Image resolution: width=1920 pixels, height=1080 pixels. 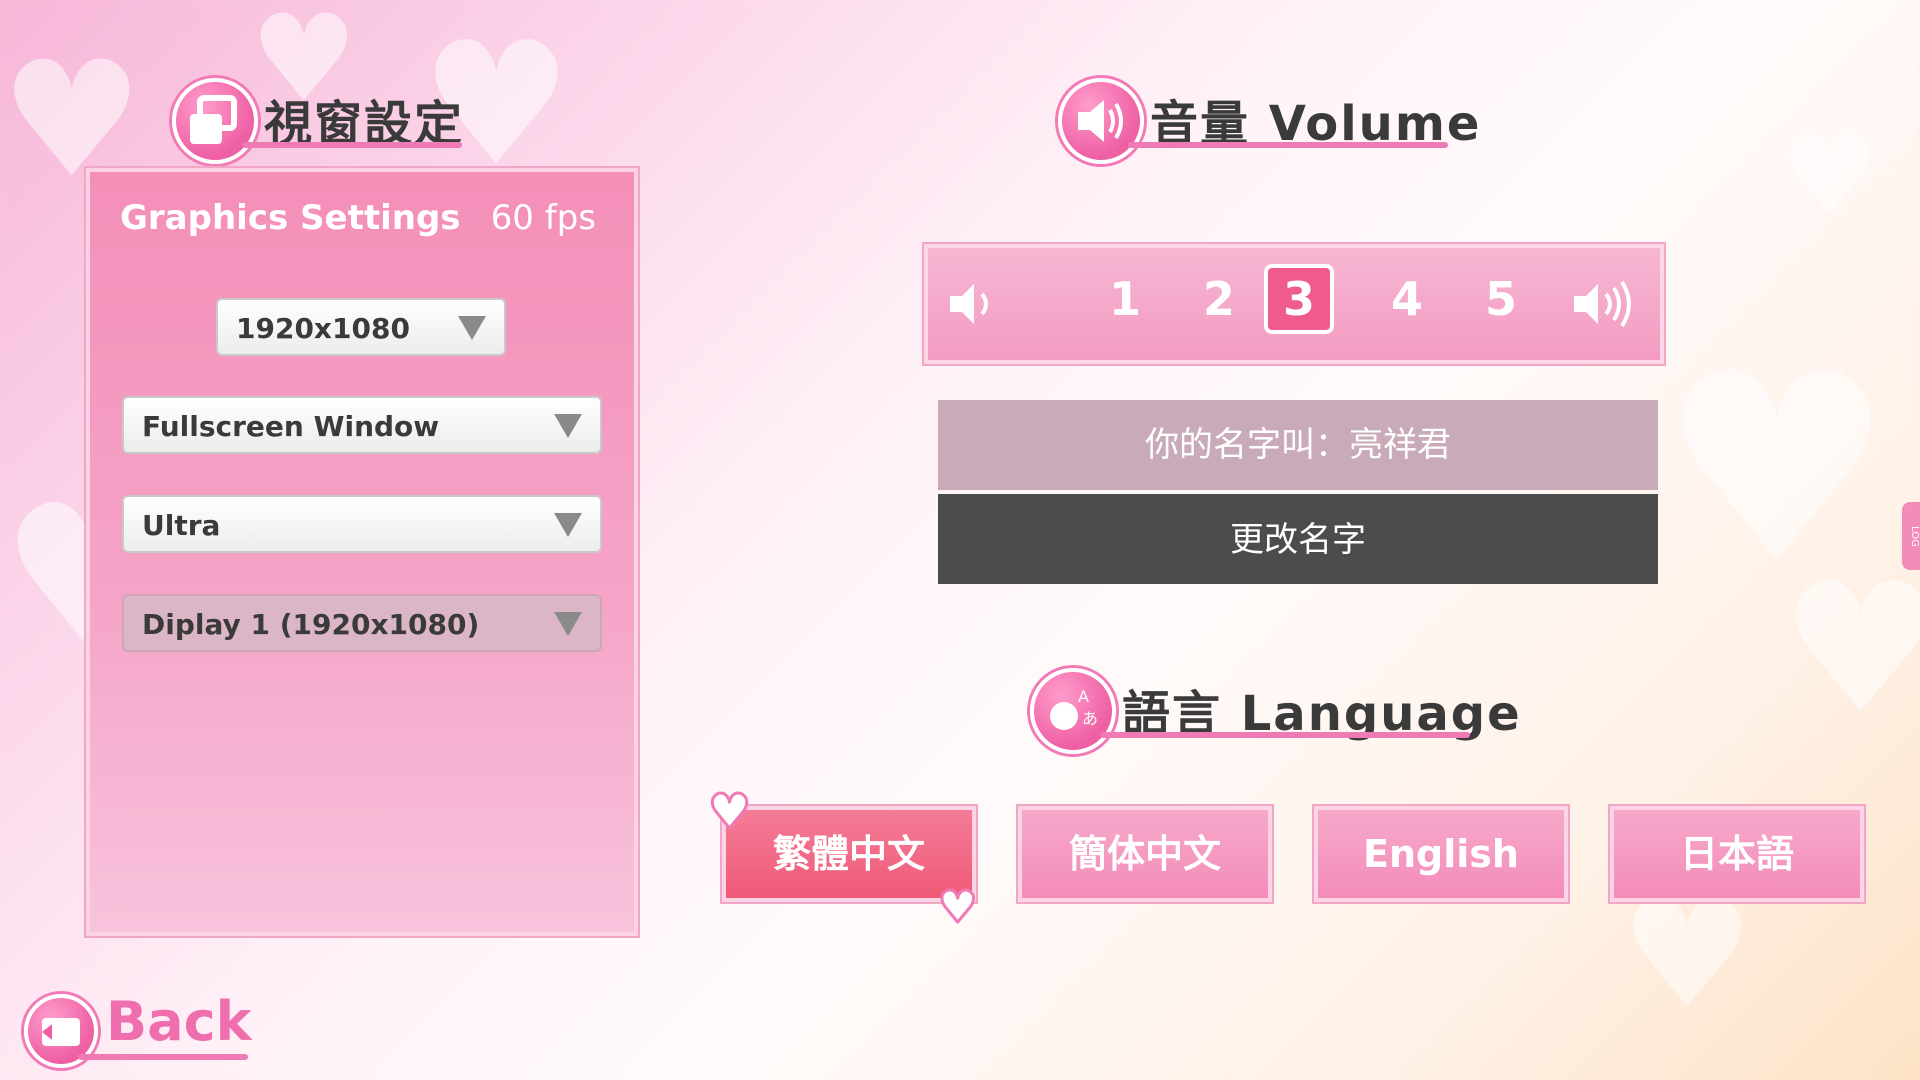 What do you see at coordinates (1441, 854) in the screenshot?
I see `language-option-english: English` at bounding box center [1441, 854].